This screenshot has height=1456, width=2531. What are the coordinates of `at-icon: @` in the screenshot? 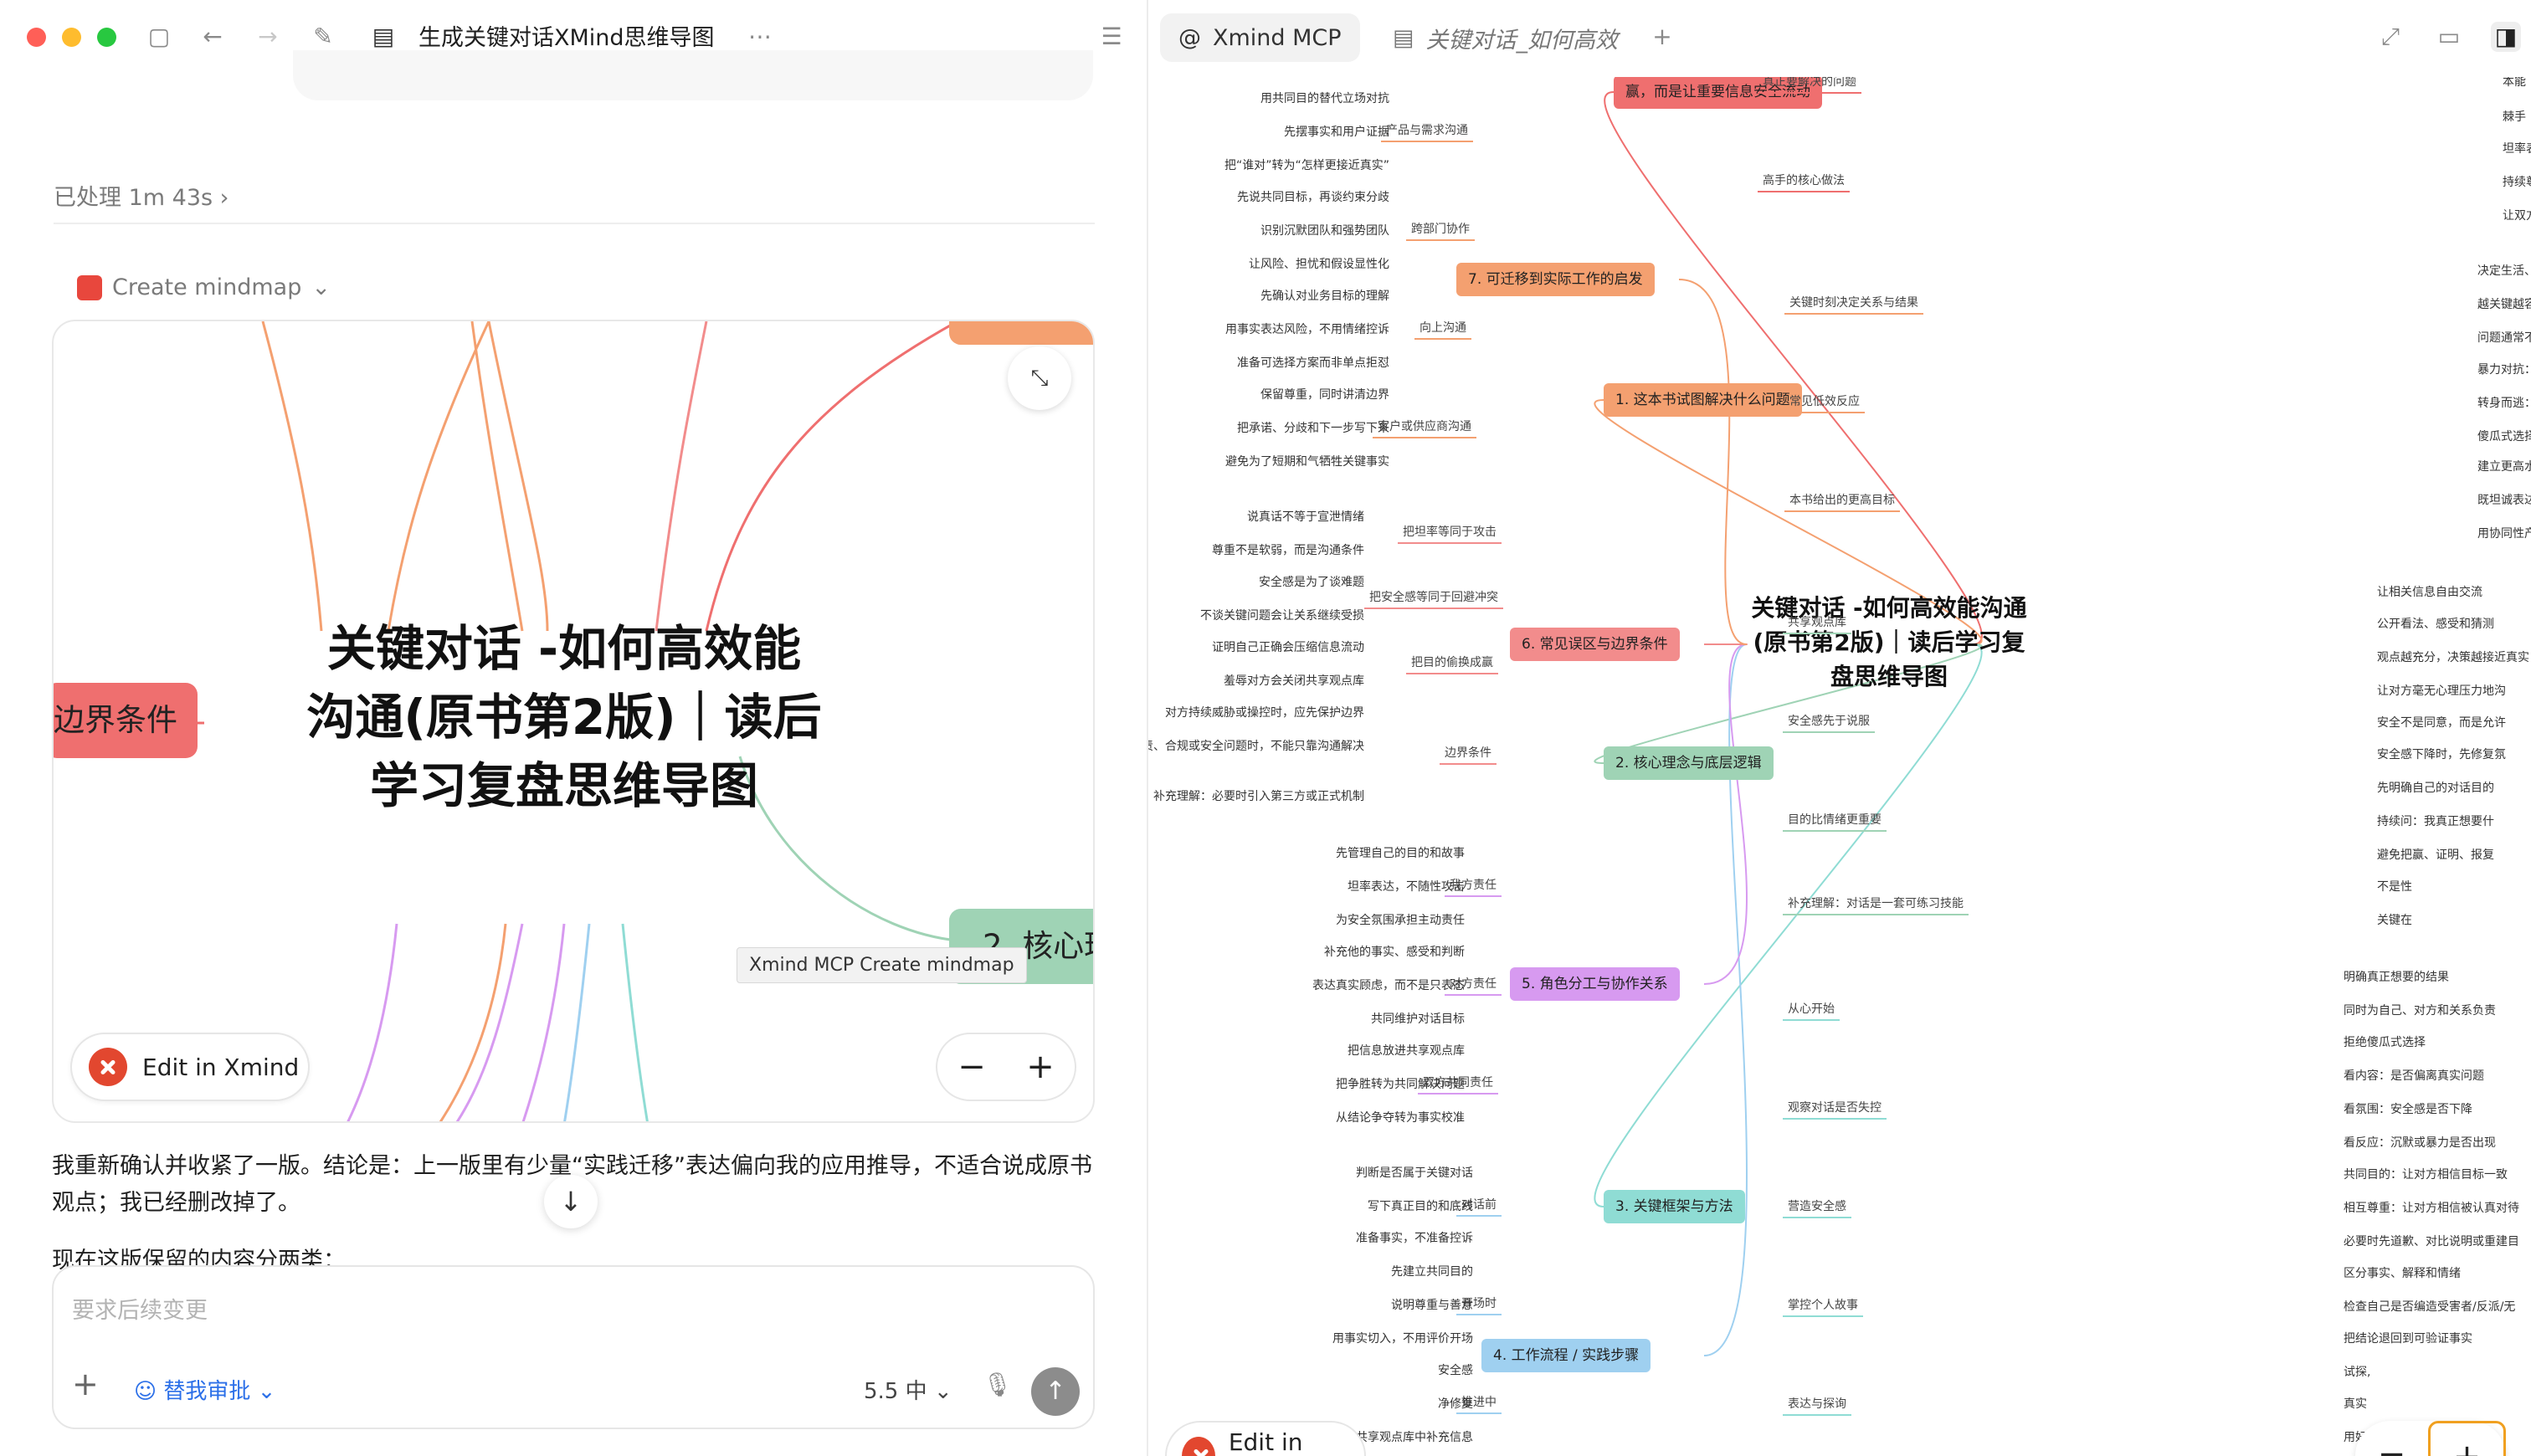 It's located at (1189, 37).